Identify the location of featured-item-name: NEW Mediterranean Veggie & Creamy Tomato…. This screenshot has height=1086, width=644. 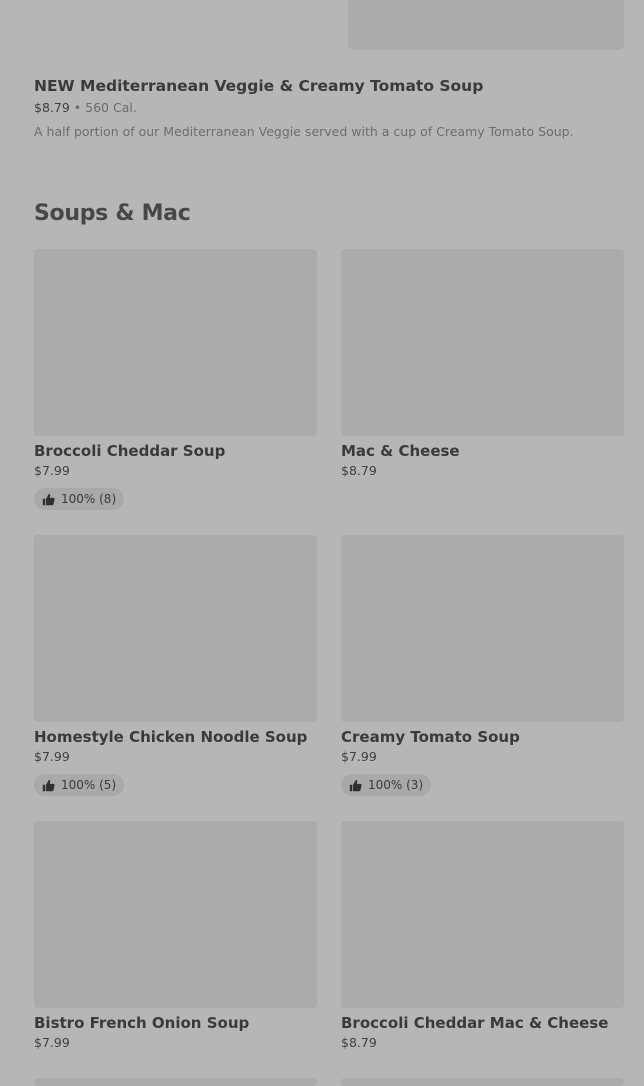
(259, 86).